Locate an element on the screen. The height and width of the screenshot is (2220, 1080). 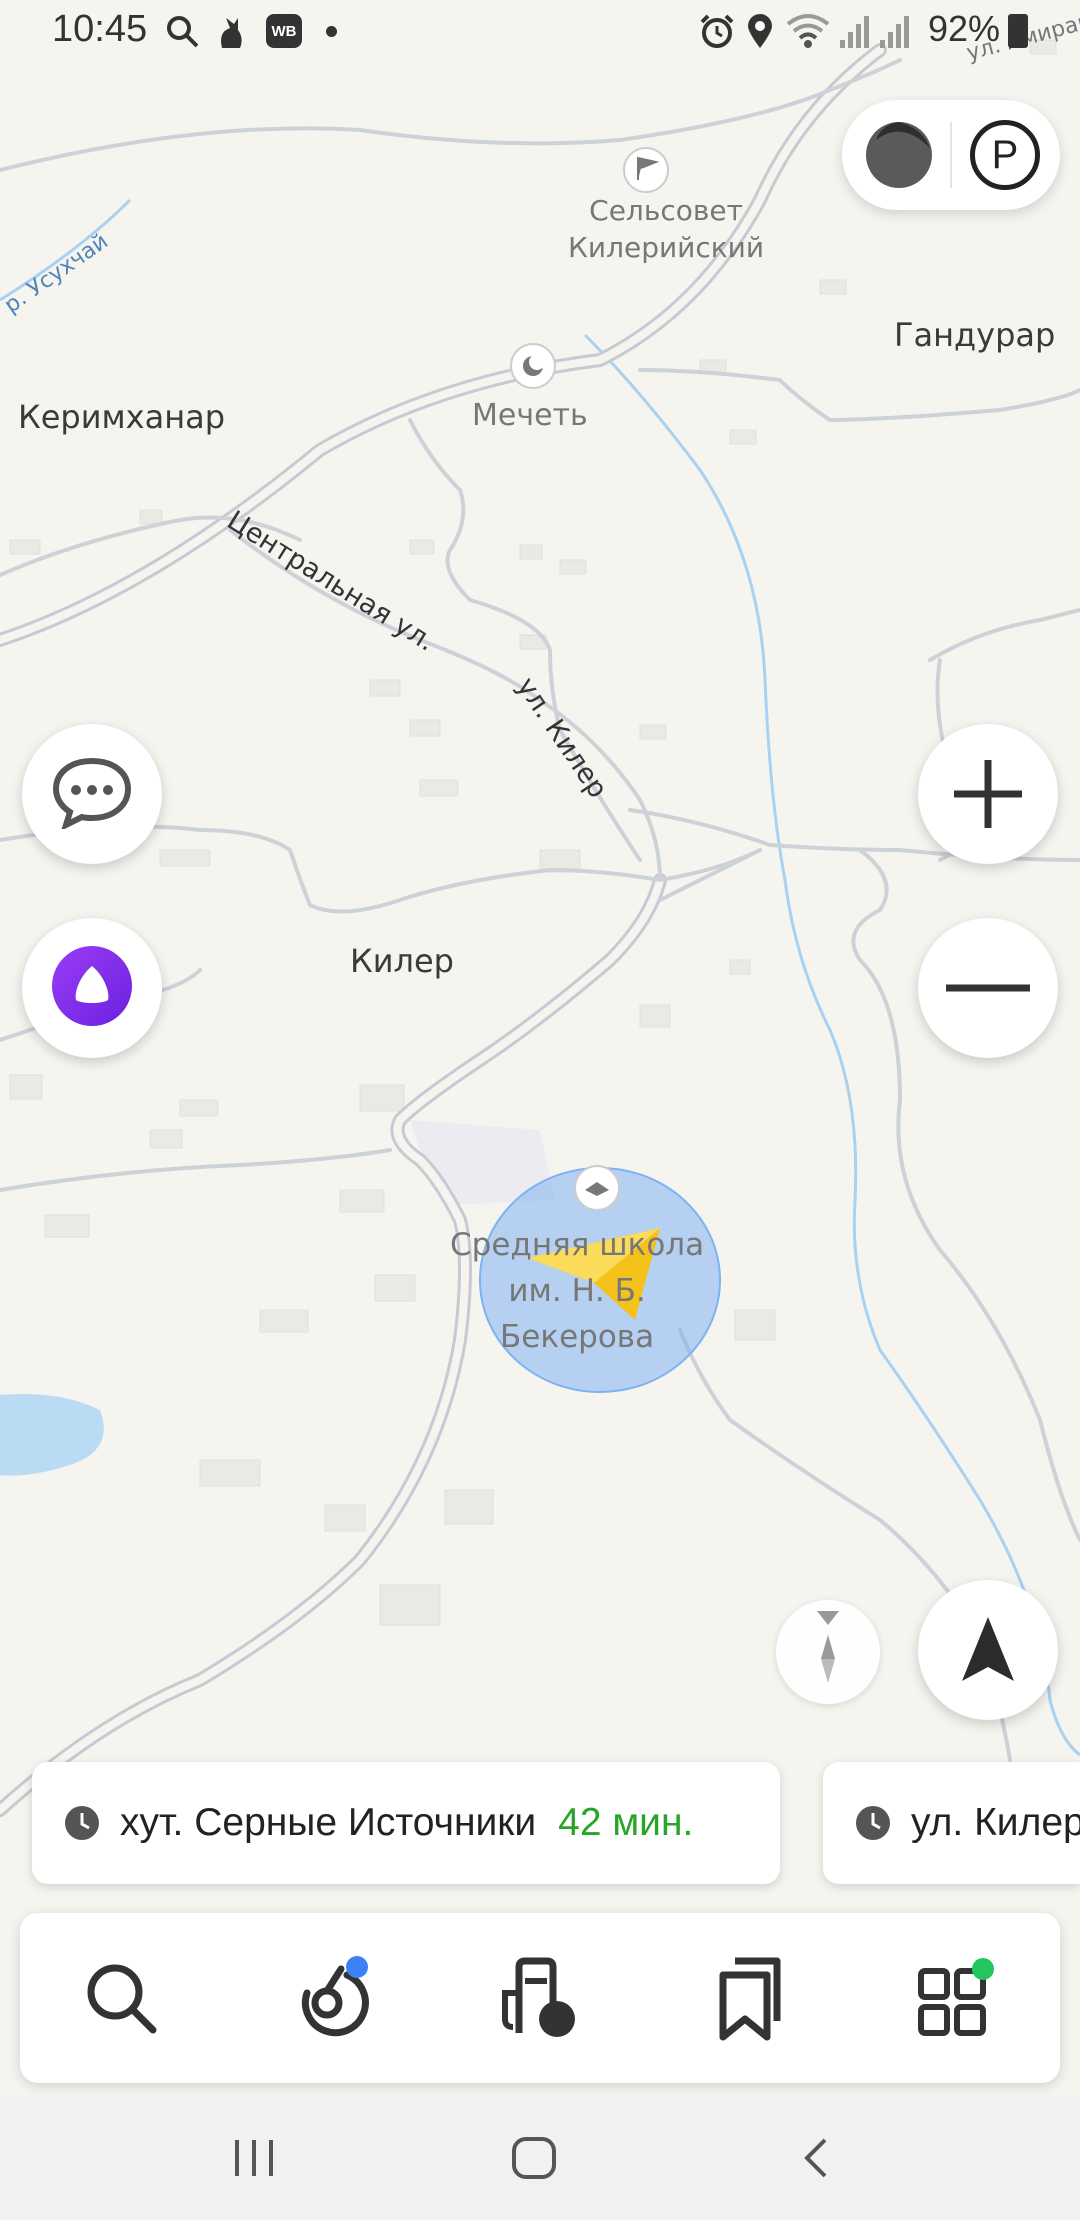
tab-bookmarks is located at coordinates (747, 1998).